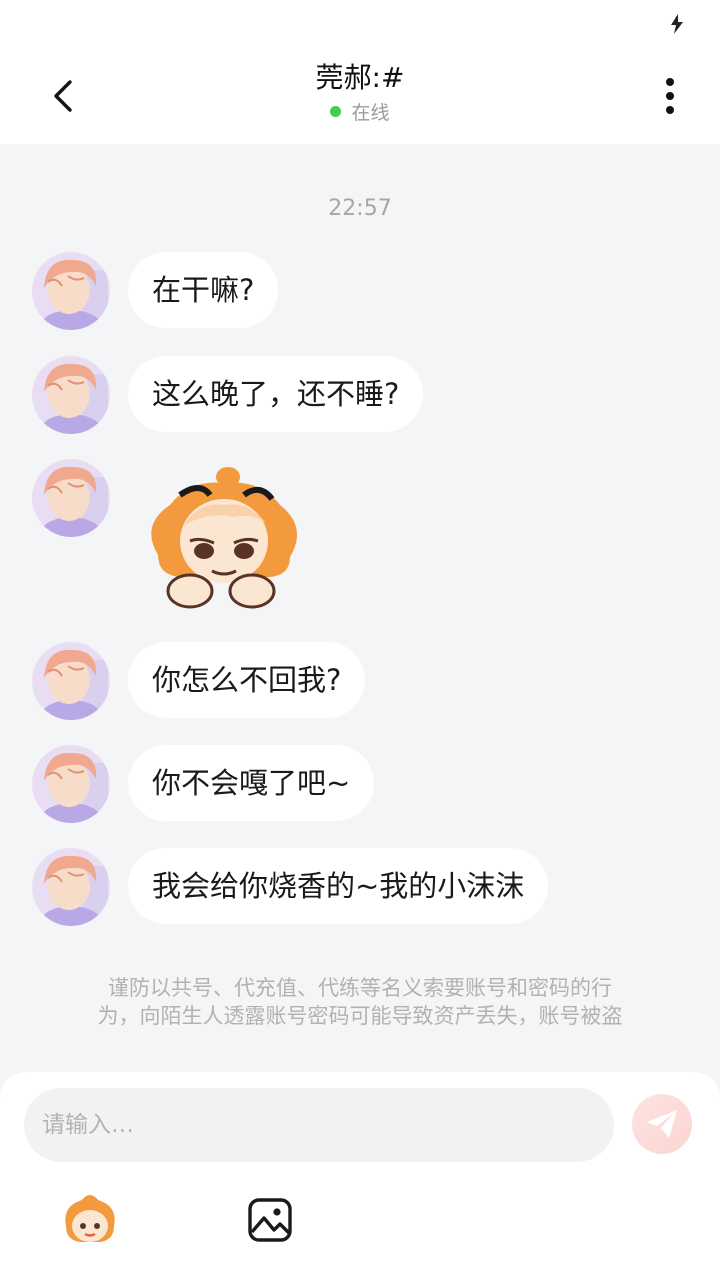 This screenshot has width=720, height=1280. What do you see at coordinates (276, 394) in the screenshot?
I see `message-bubble: 这么晚了，还不睡?` at bounding box center [276, 394].